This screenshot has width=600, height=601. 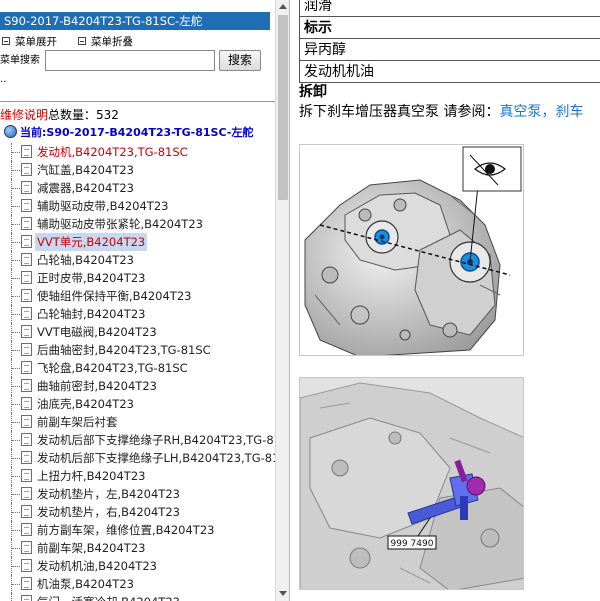 What do you see at coordinates (137, 404) in the screenshot?
I see `tree-item: 油底壳,B4204T23` at bounding box center [137, 404].